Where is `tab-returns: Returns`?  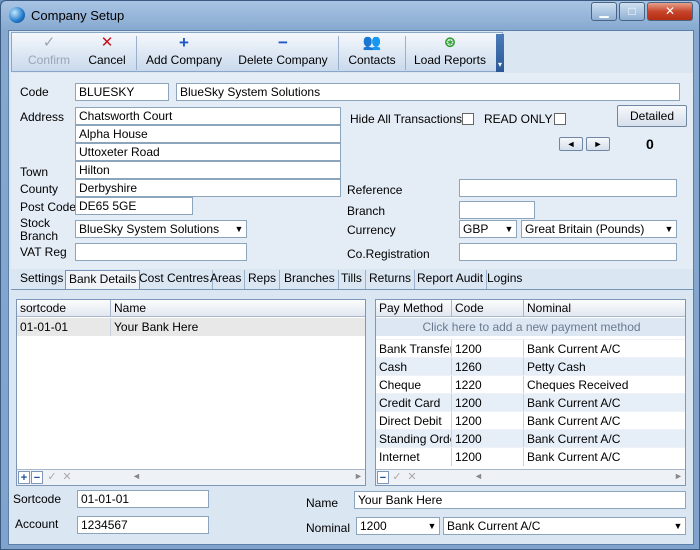 tab-returns: Returns is located at coordinates (391, 279).